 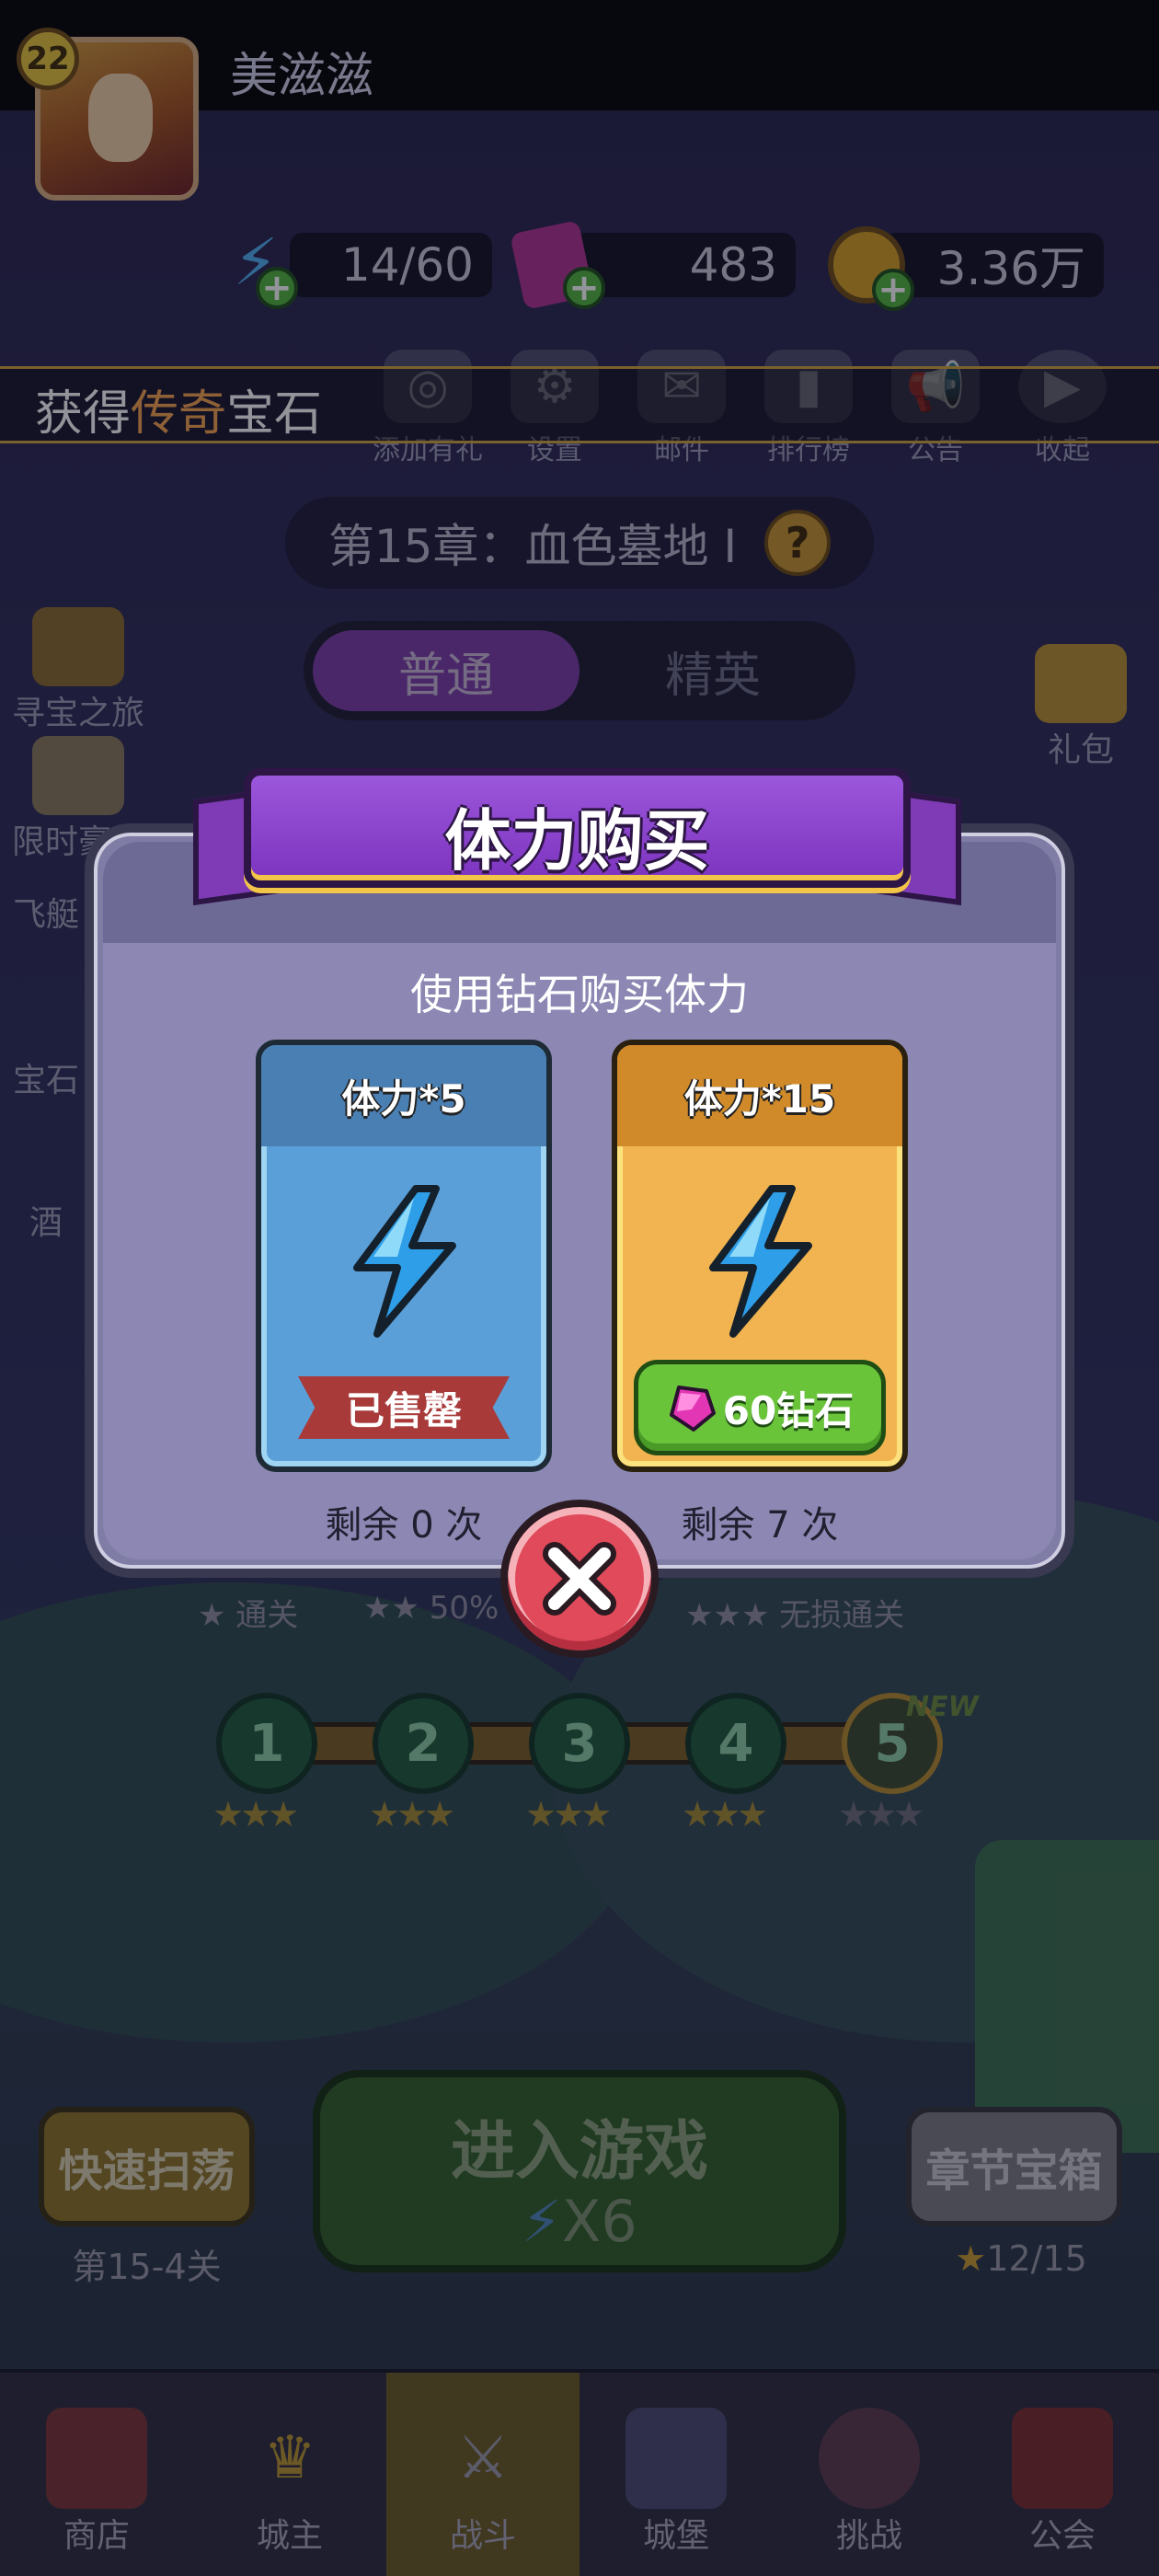 What do you see at coordinates (584, 288) in the screenshot?
I see `add-diamond-button: +` at bounding box center [584, 288].